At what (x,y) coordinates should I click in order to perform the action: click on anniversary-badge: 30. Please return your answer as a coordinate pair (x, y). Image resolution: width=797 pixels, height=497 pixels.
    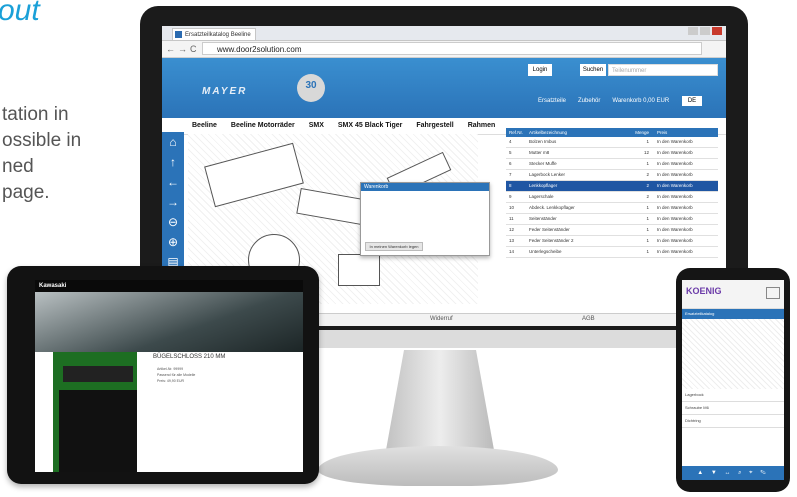
    Looking at the image, I should click on (311, 88).